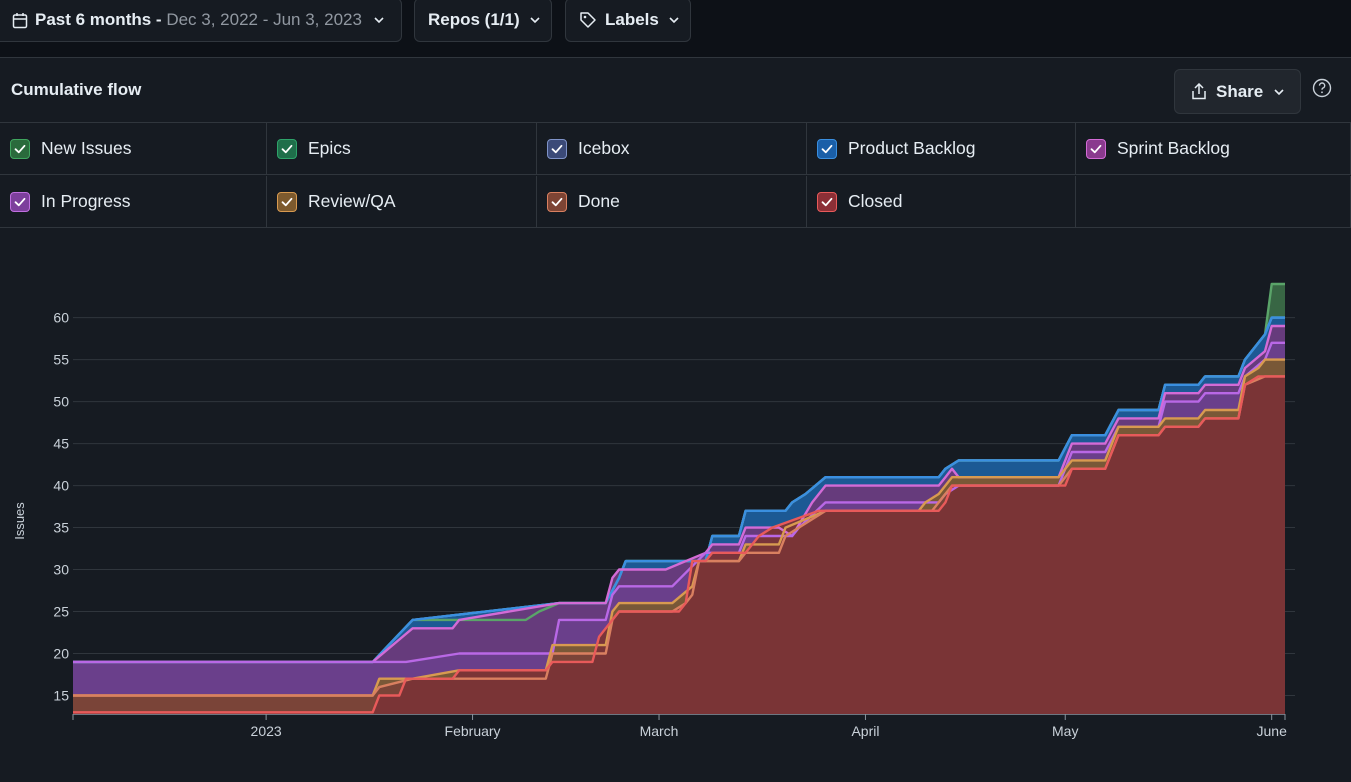 The height and width of the screenshot is (782, 1351). Describe the element at coordinates (76, 89) in the screenshot. I see `panel-title: Cumulative flow` at that location.